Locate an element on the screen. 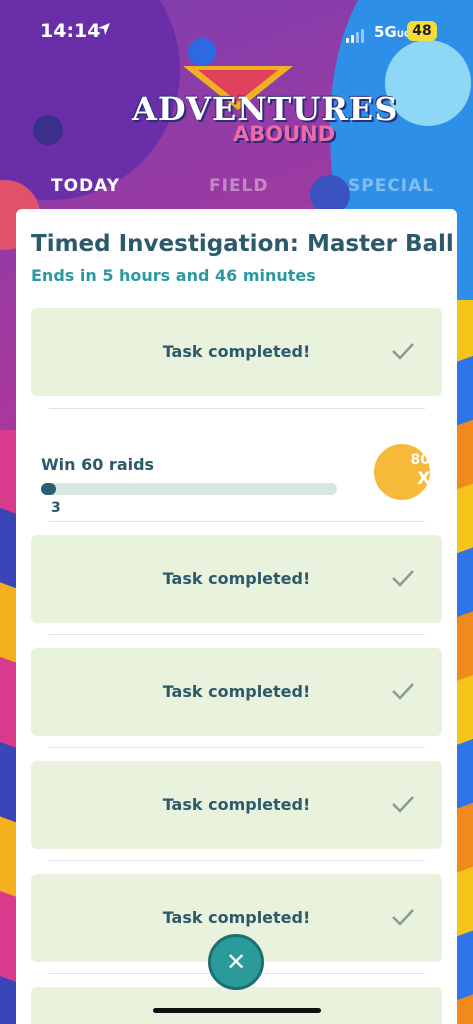 This screenshot has width=473, height=1024. investigation-timer: Ends in 5 hours and 46 minutes is located at coordinates (173, 275).